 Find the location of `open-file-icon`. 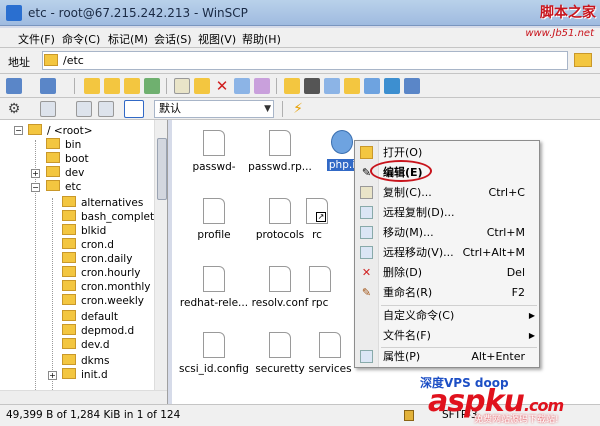

open-file-icon is located at coordinates (202, 86).